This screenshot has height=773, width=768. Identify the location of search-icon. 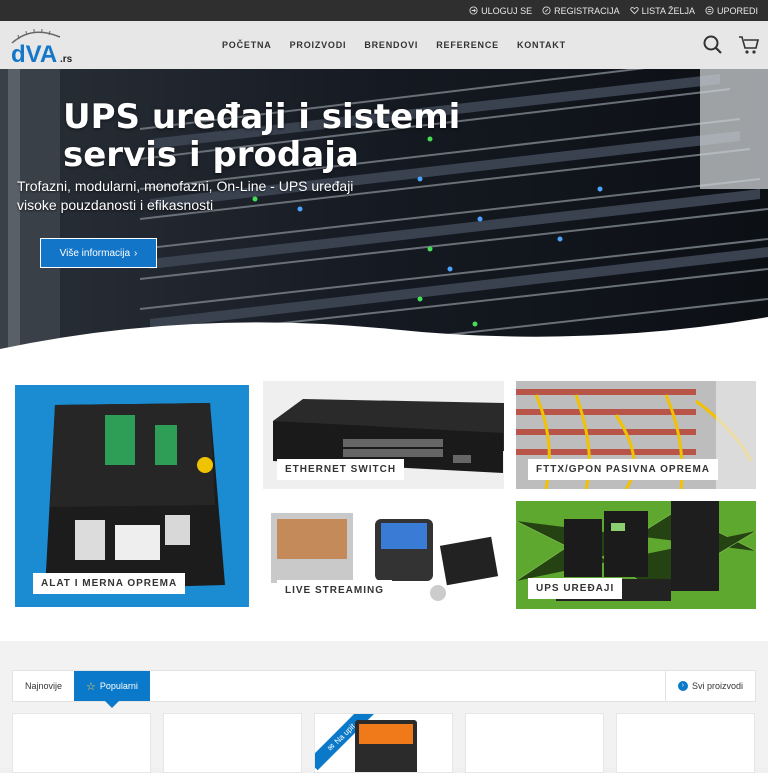
(713, 45).